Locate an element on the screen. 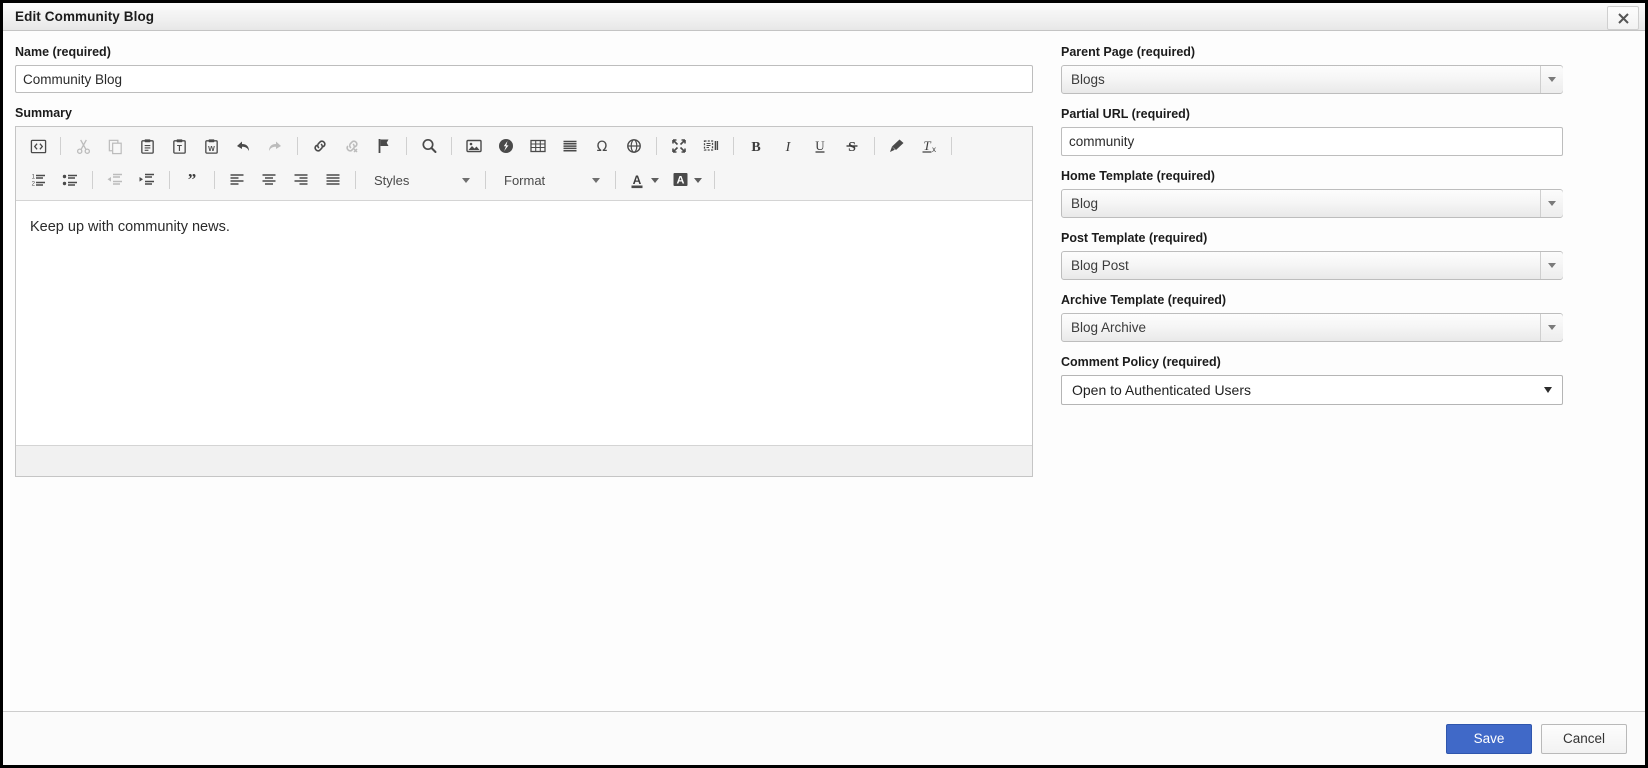 This screenshot has height=768, width=1648. parent-page-label: Parent Page (required) is located at coordinates (1128, 52).